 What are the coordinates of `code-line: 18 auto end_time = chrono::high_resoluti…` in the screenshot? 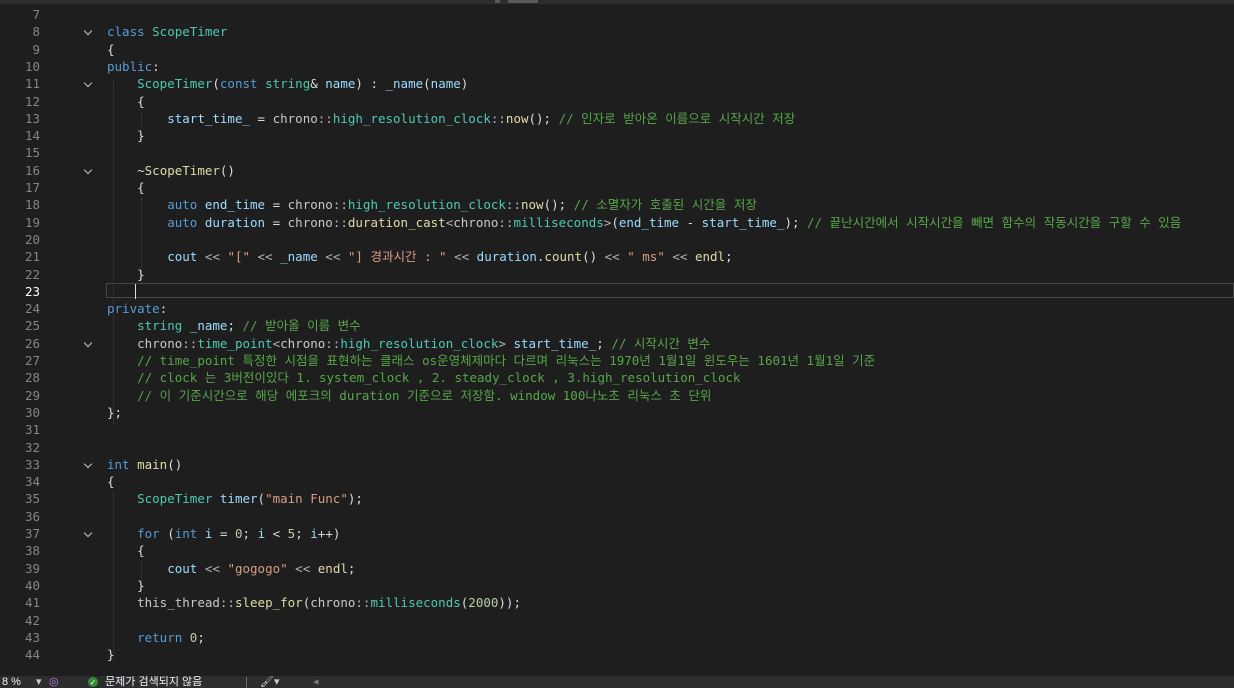 It's located at (617, 204).